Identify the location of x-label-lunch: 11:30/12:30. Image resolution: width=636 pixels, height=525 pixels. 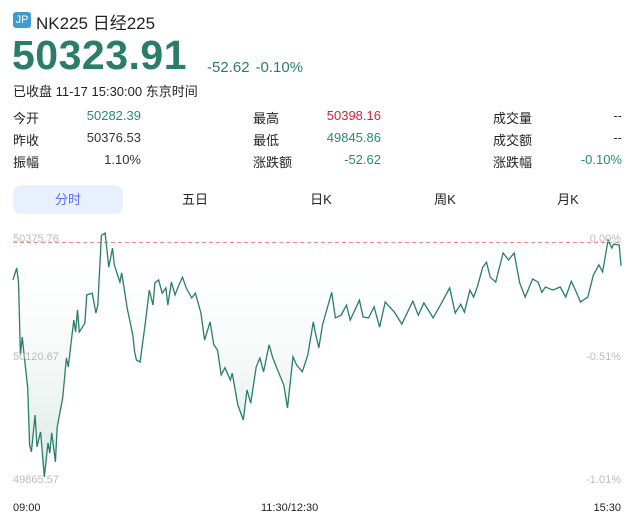
(290, 508).